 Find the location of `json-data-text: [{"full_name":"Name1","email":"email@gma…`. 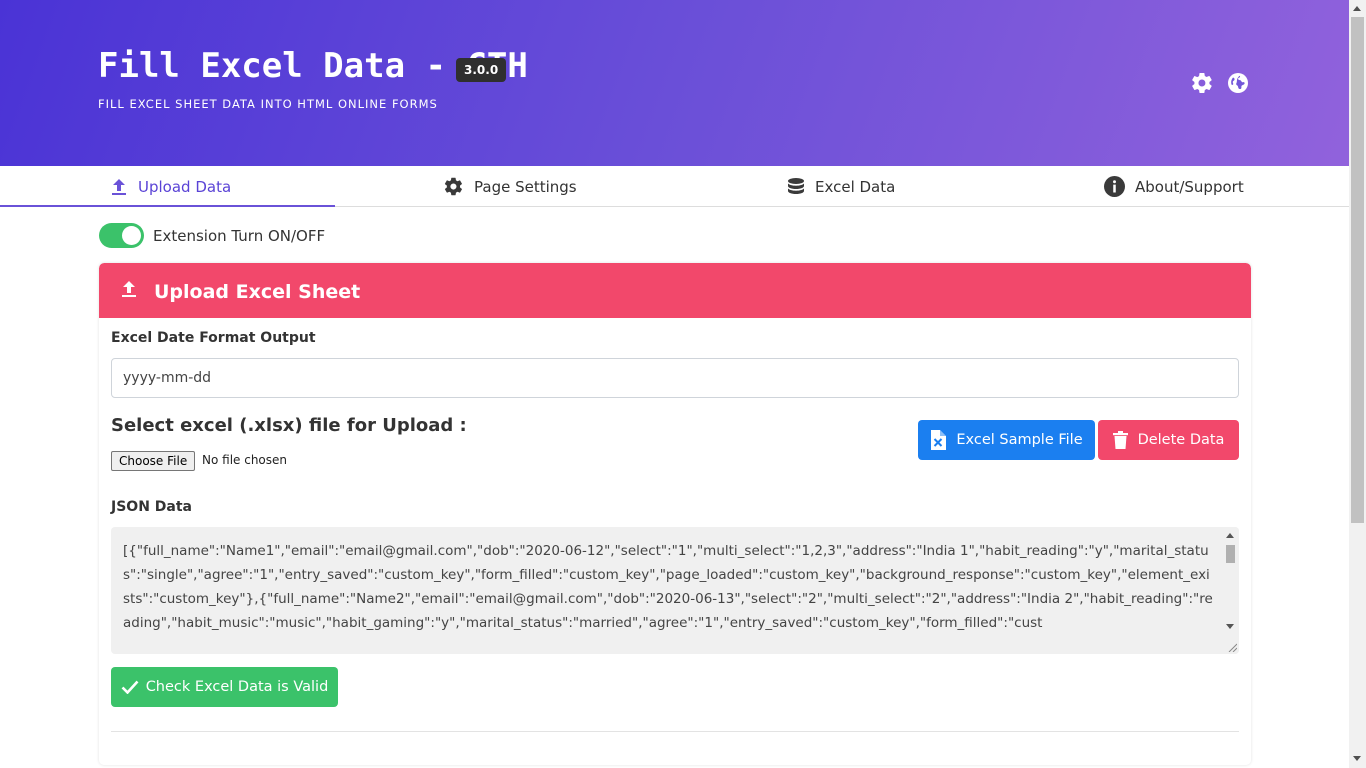

json-data-text: [{"full_name":"Name1","email":"email@gma… is located at coordinates (668, 587).